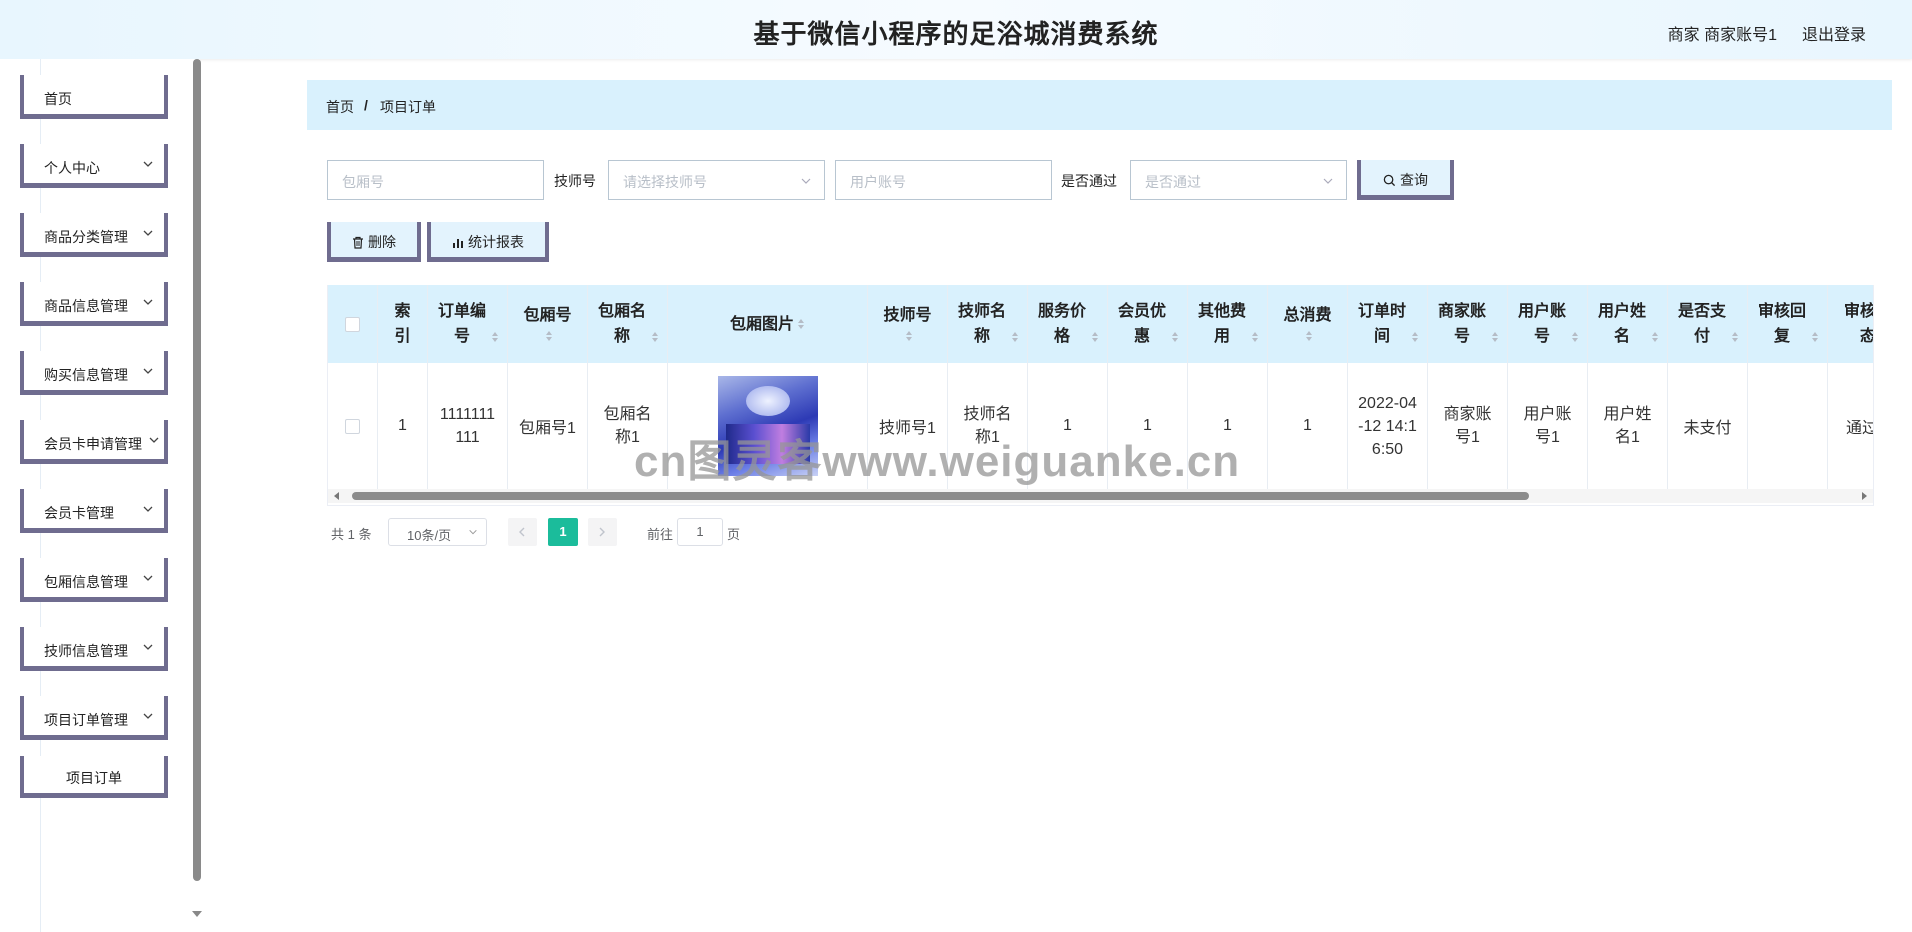 The height and width of the screenshot is (932, 1912). Describe the element at coordinates (1089, 181) in the screenshot. I see `pass-label: 是否通过` at that location.